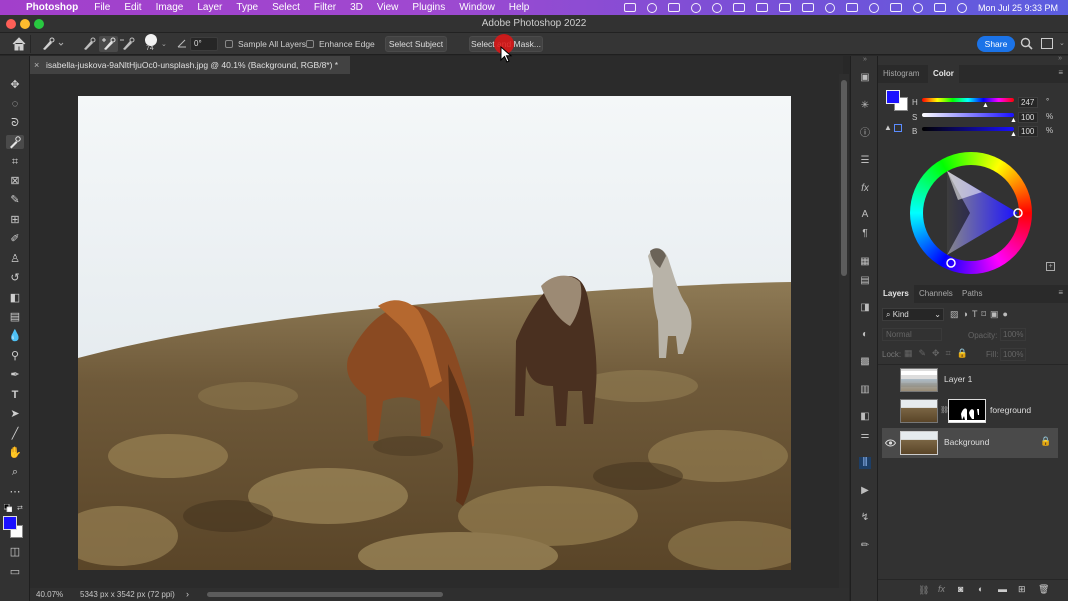  Describe the element at coordinates (936, 294) in the screenshot. I see `tab-channels: Channels` at that location.